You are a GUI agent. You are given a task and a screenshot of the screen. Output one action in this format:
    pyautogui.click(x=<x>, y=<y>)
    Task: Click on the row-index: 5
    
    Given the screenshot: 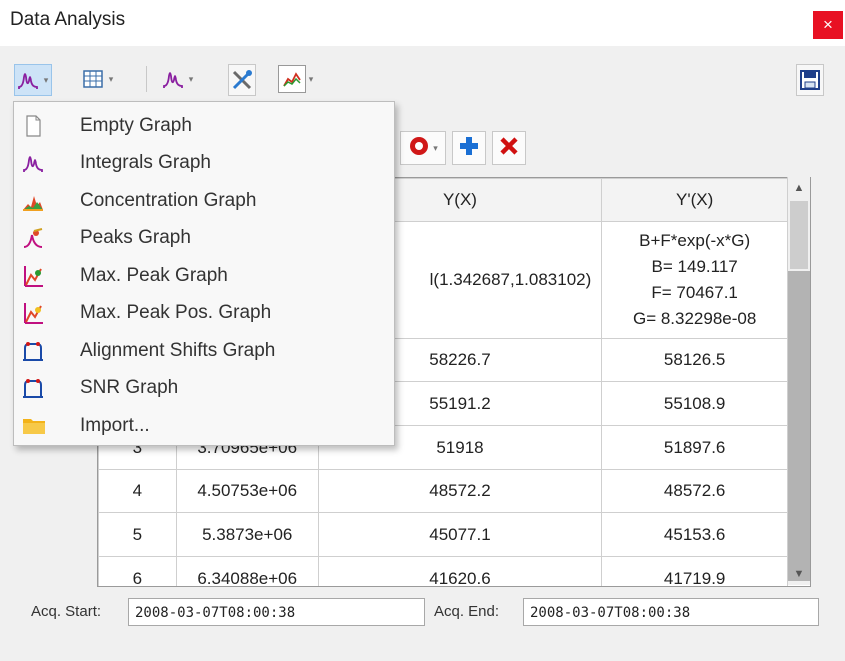 What is the action you would take?
    pyautogui.click(x=137, y=534)
    